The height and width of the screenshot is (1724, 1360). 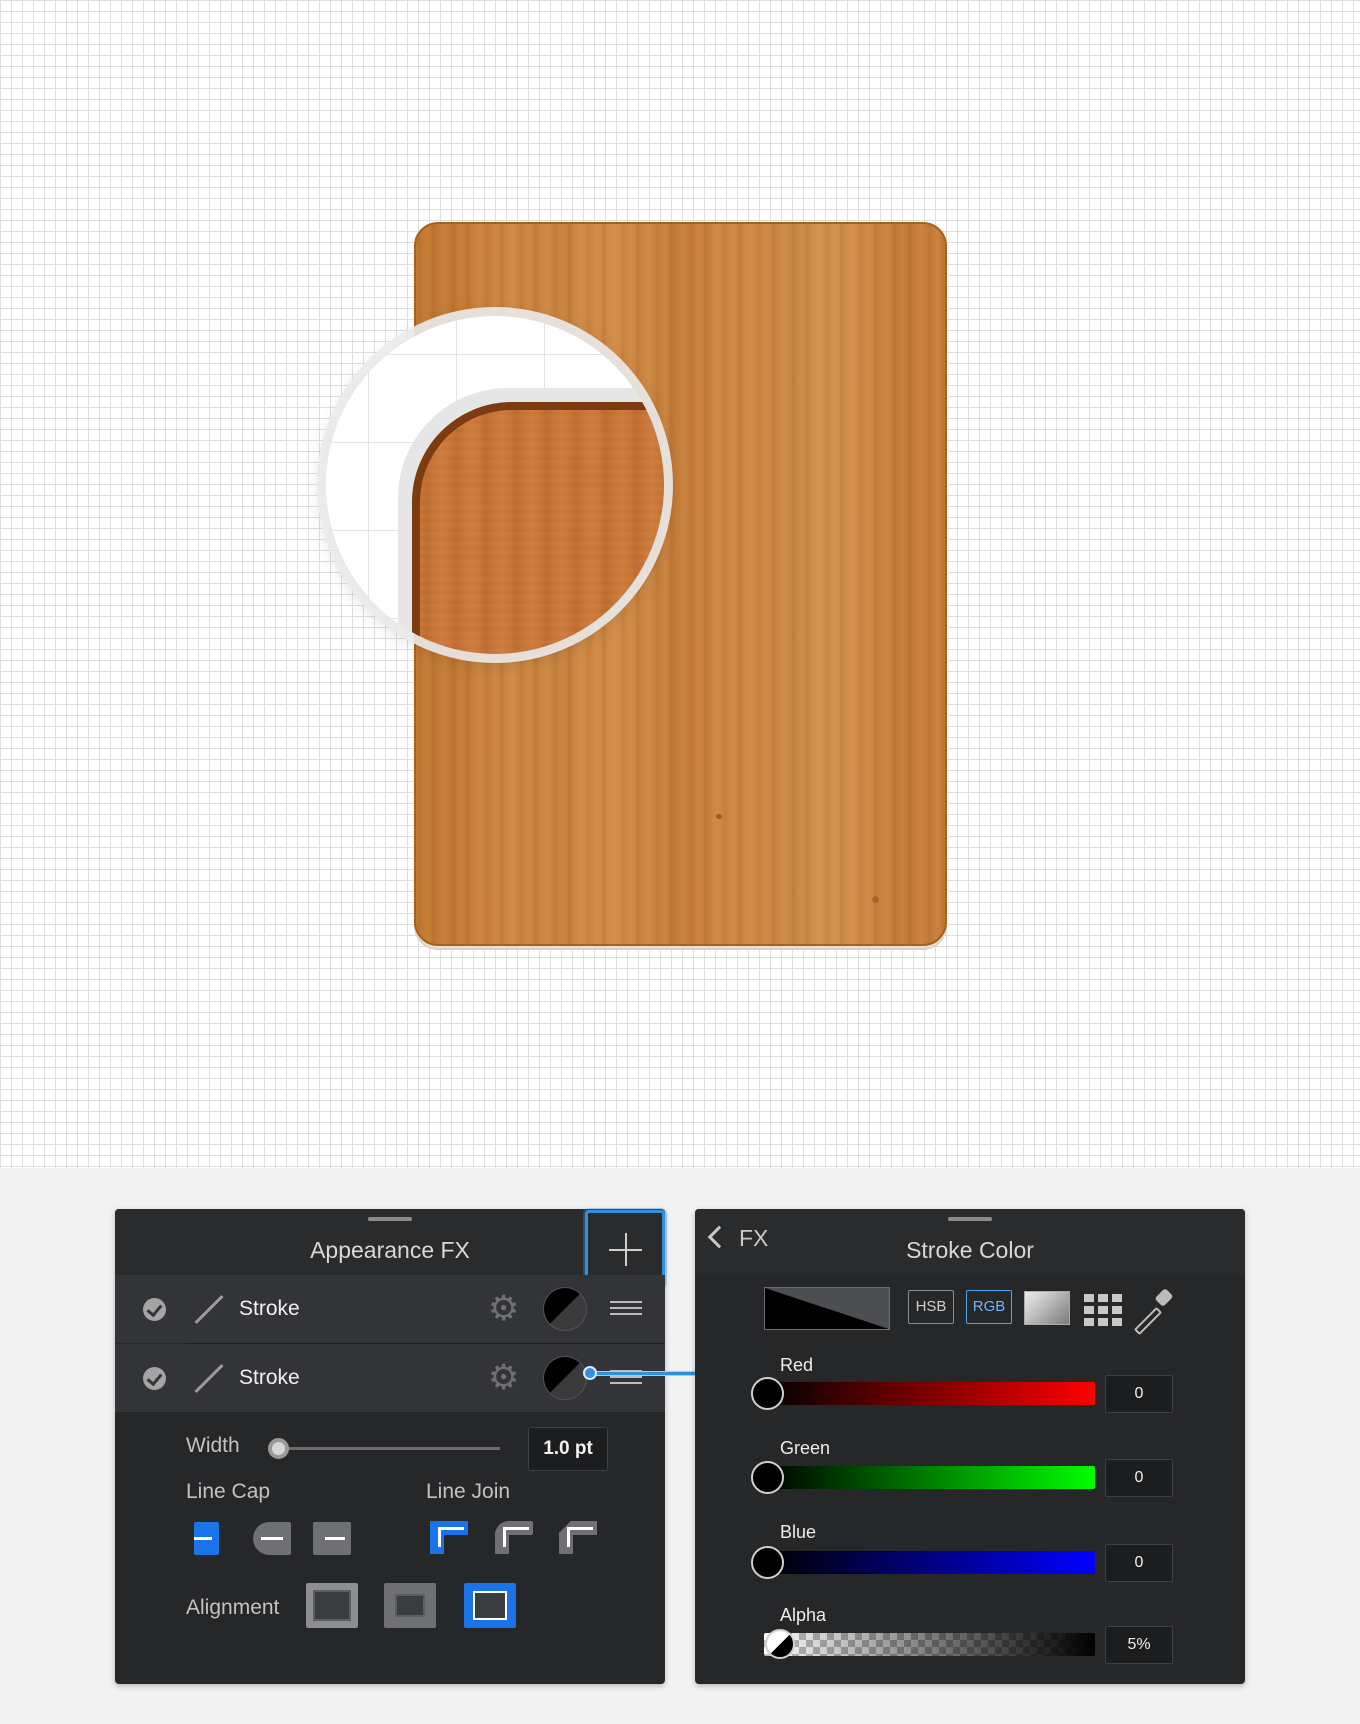 I want to click on alpha-label: Alpha, so click(x=803, y=1615).